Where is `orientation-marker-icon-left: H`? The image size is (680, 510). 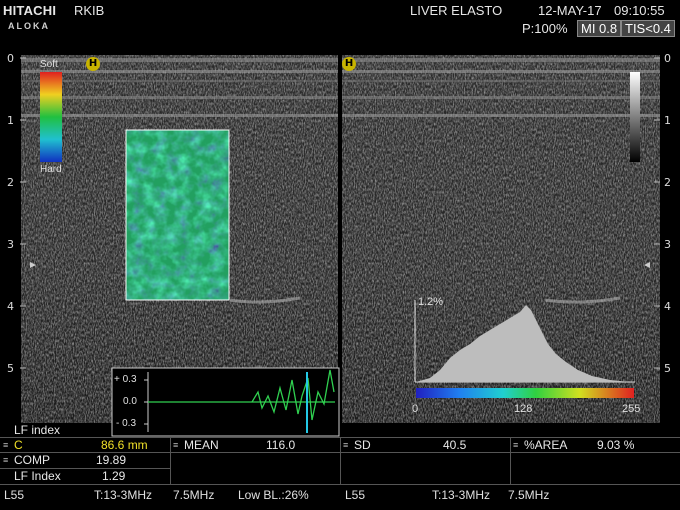 orientation-marker-icon-left: H is located at coordinates (93, 64).